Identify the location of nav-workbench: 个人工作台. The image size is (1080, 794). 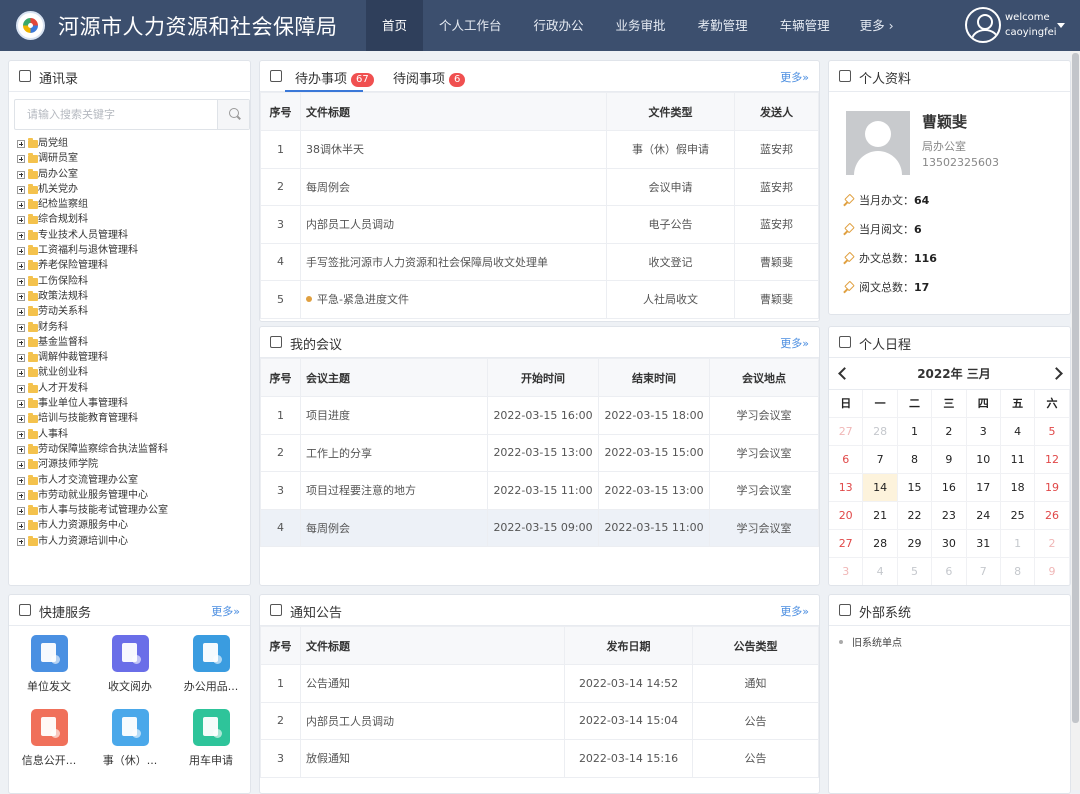
(470, 25).